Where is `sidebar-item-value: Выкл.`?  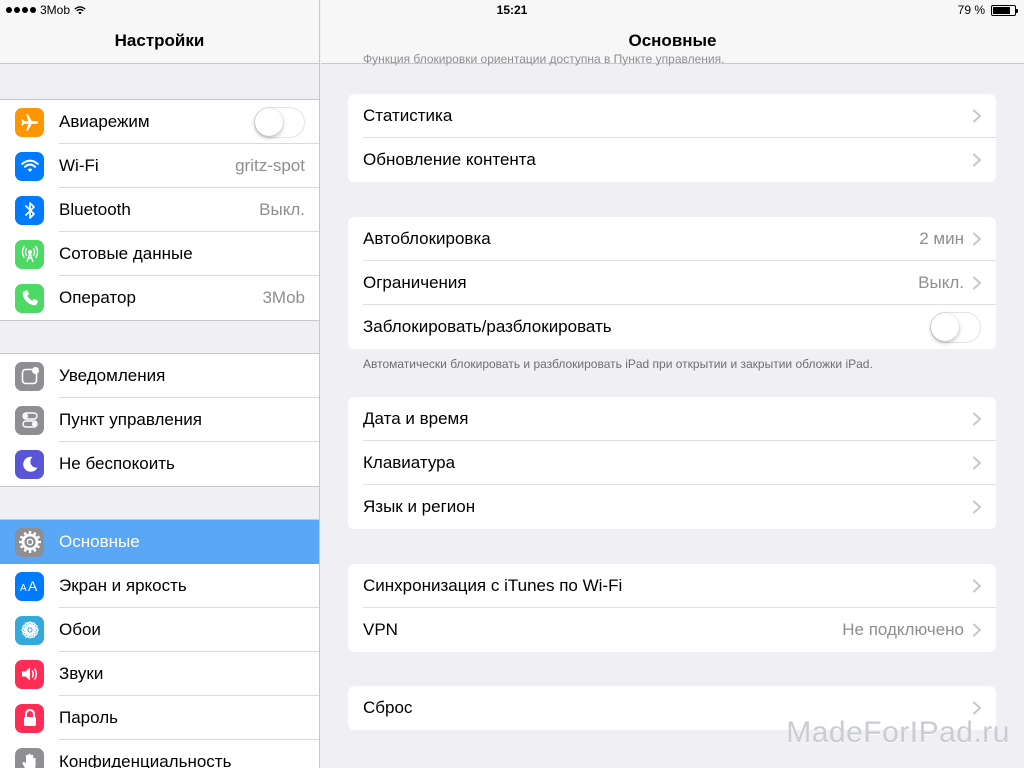 sidebar-item-value: Выкл. is located at coordinates (282, 209).